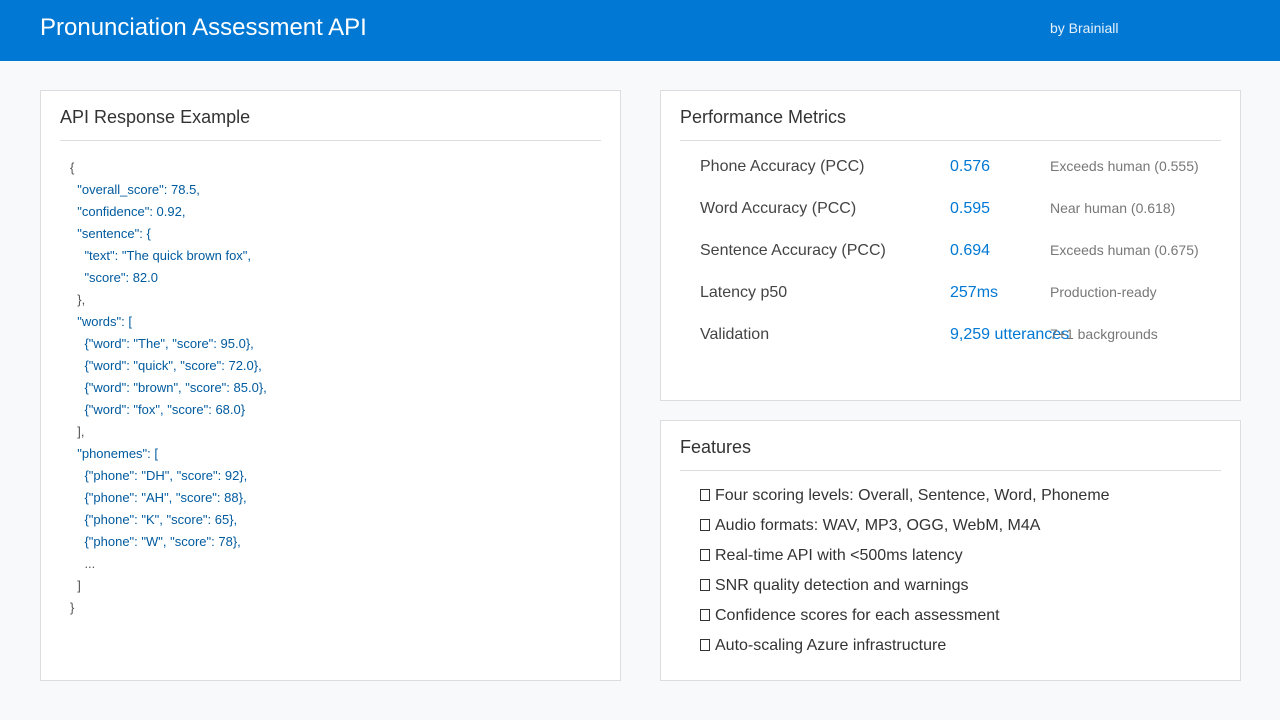  I want to click on json-line: "sentence": {, so click(110, 233).